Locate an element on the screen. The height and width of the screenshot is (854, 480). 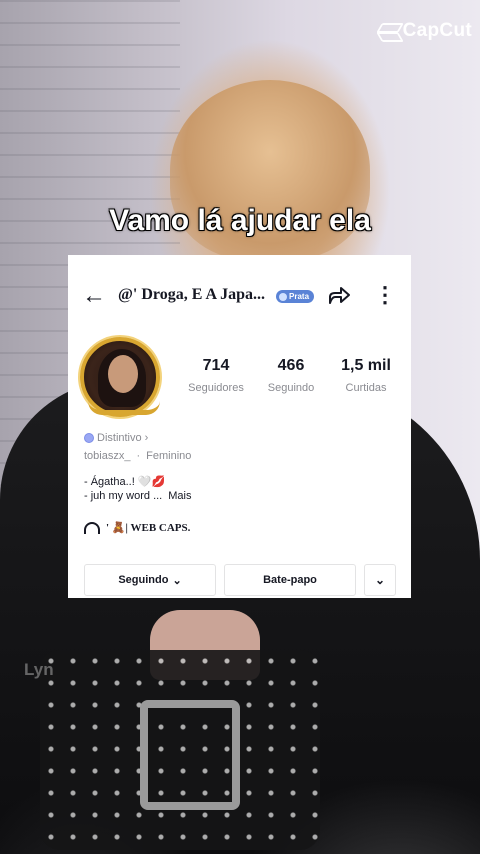
following-button: Seguindo ⌄ is located at coordinates (150, 580).